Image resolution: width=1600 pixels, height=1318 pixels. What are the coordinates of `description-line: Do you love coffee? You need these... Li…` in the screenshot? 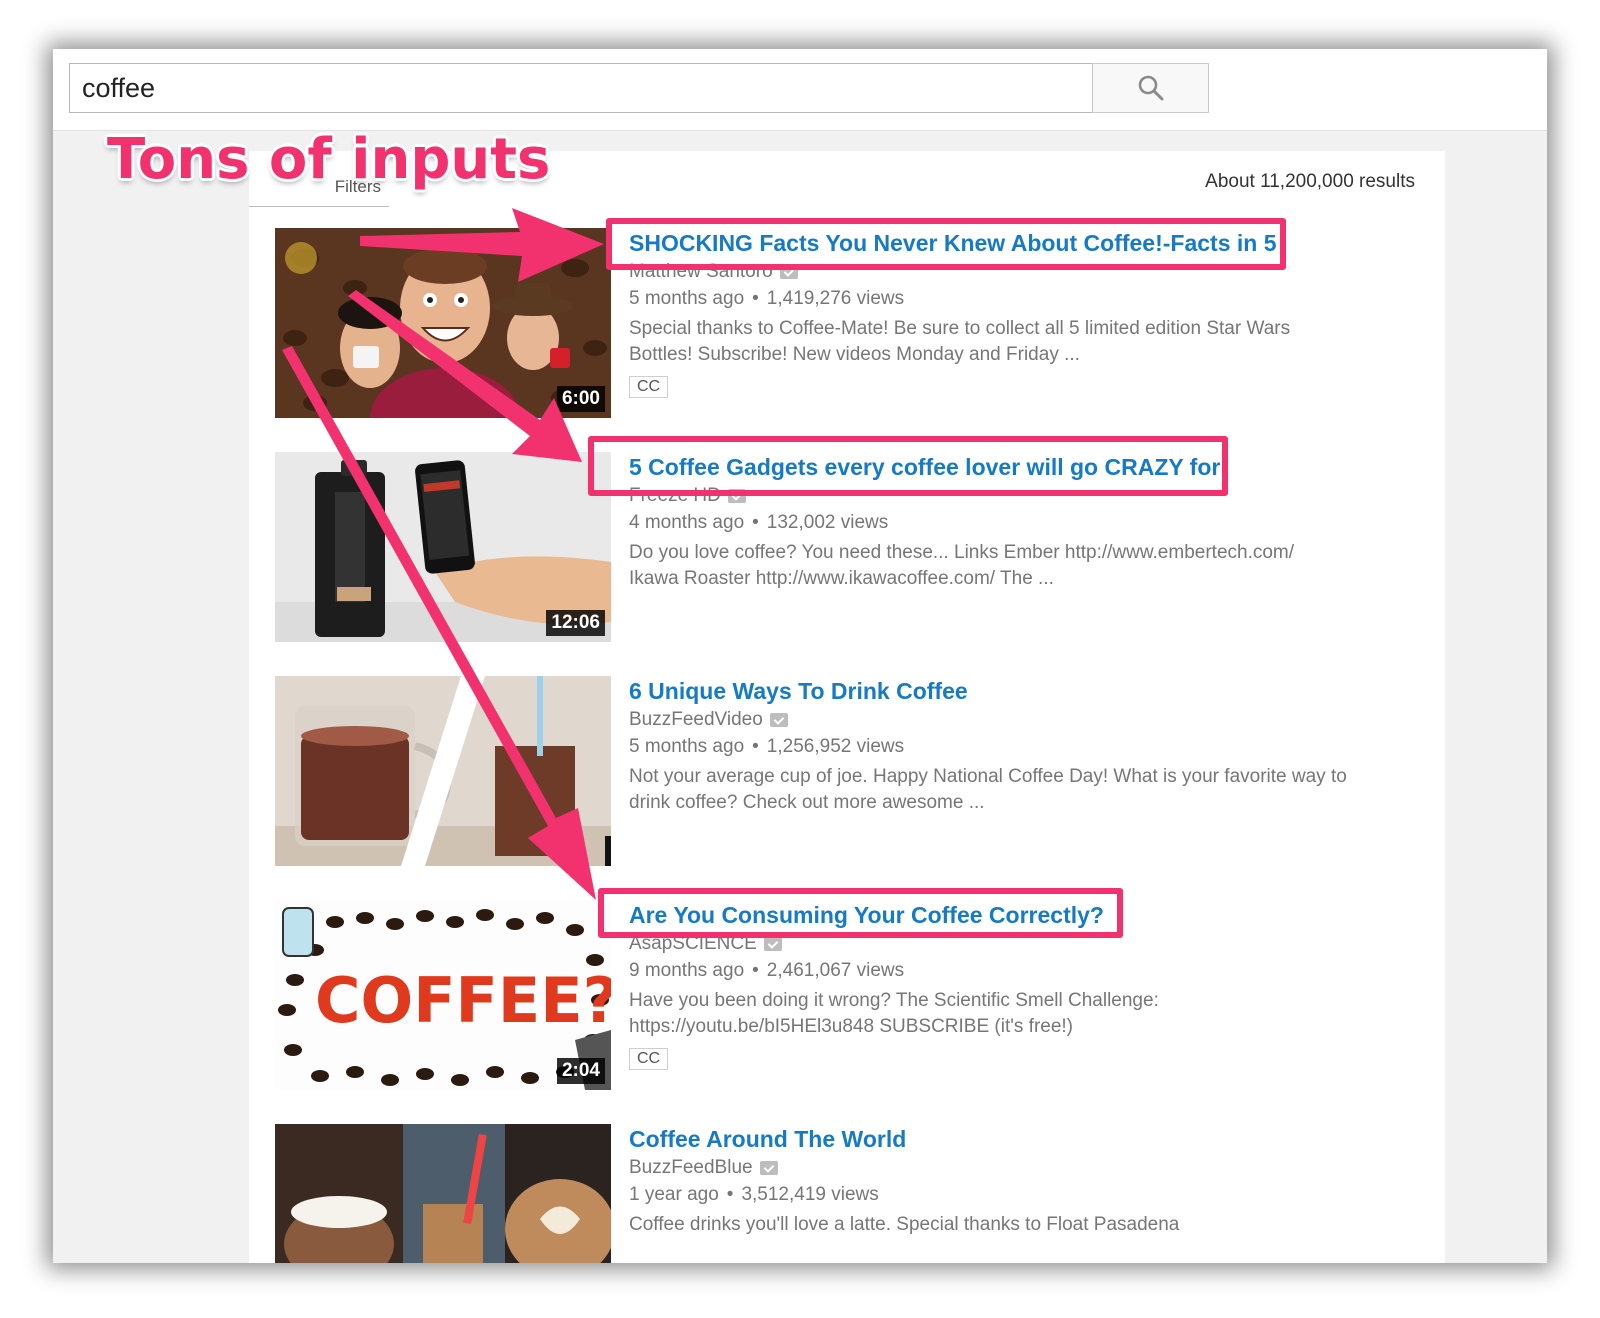 It's located at (962, 552).